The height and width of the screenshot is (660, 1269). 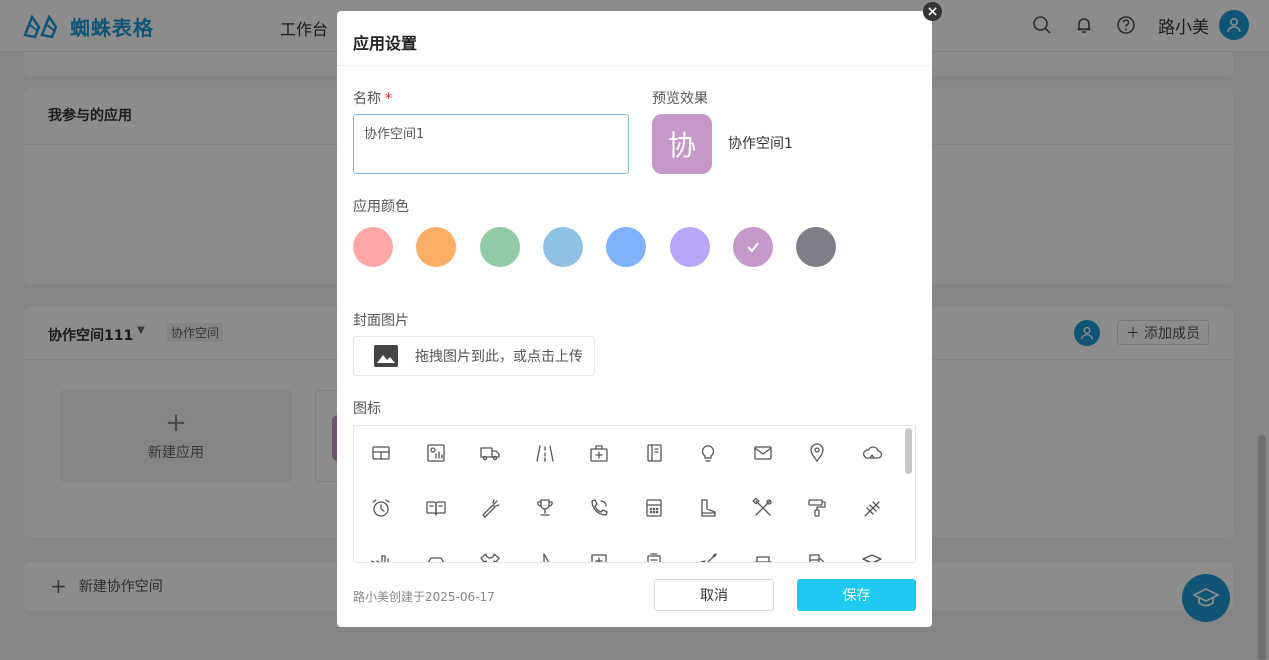 What do you see at coordinates (714, 595) in the screenshot?
I see `cancel-button: 取消` at bounding box center [714, 595].